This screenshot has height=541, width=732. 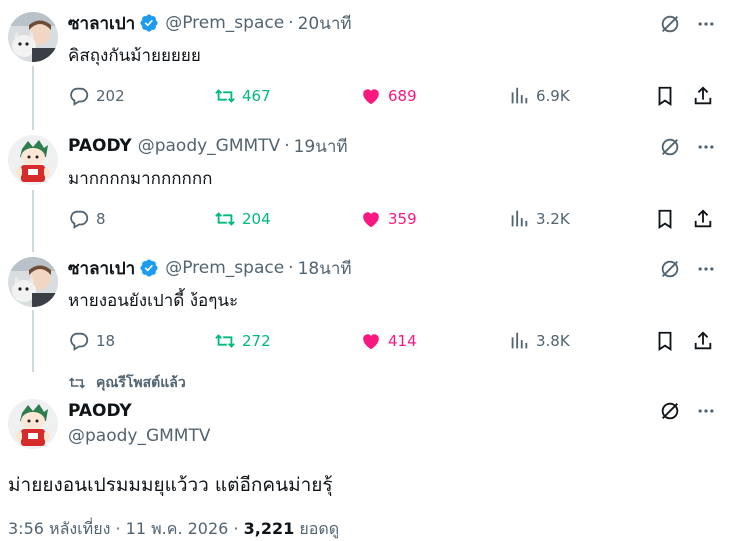 What do you see at coordinates (100, 411) in the screenshot?
I see `main-display-name: PAODY` at bounding box center [100, 411].